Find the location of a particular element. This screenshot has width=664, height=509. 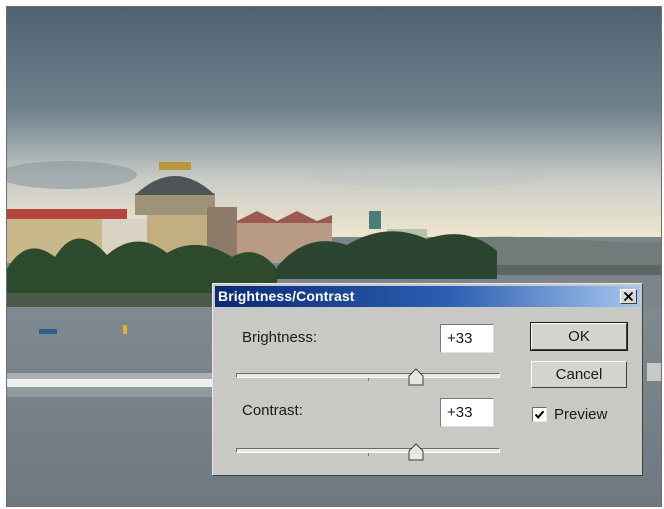

preview-checkbox is located at coordinates (539, 414).